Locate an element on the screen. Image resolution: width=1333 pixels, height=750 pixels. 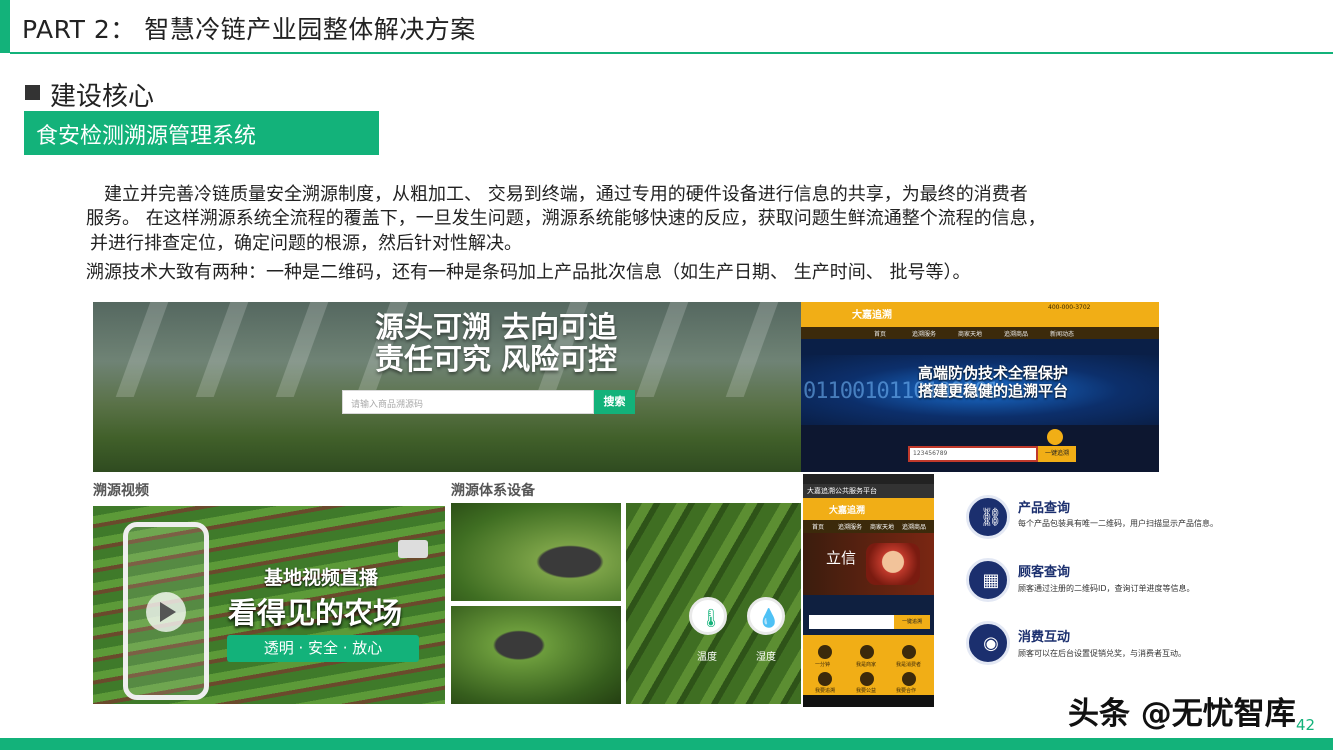
footer-bar is located at coordinates (666, 744).